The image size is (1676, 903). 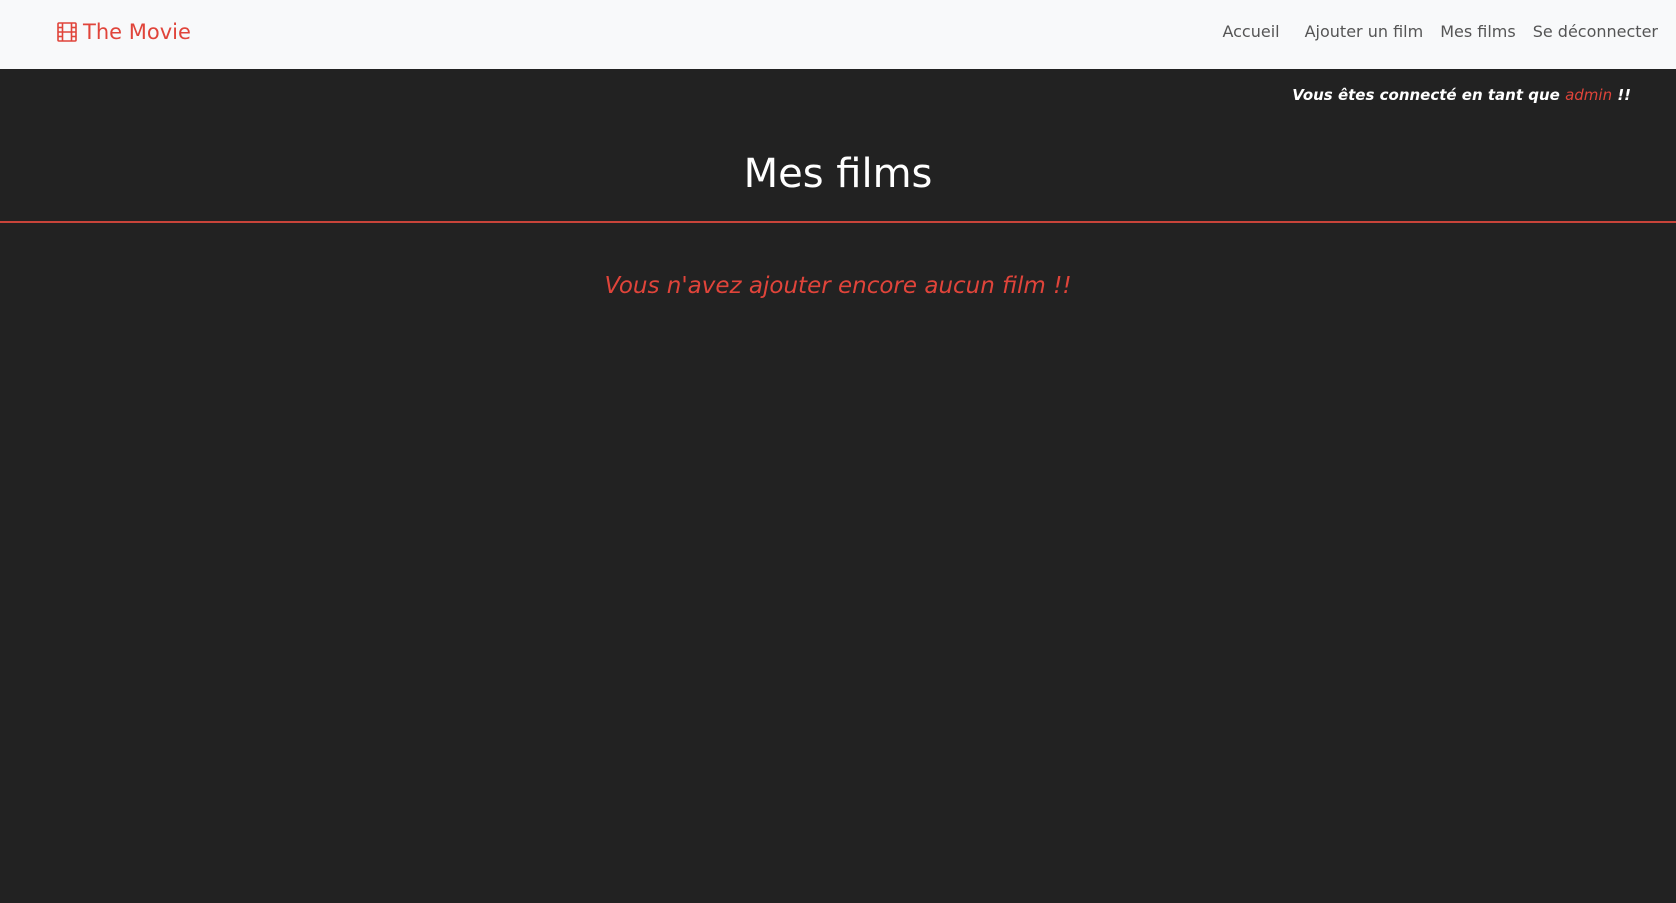 What do you see at coordinates (1426, 95) in the screenshot?
I see `user-status-prefix: Vous êtes connecté en tant que` at bounding box center [1426, 95].